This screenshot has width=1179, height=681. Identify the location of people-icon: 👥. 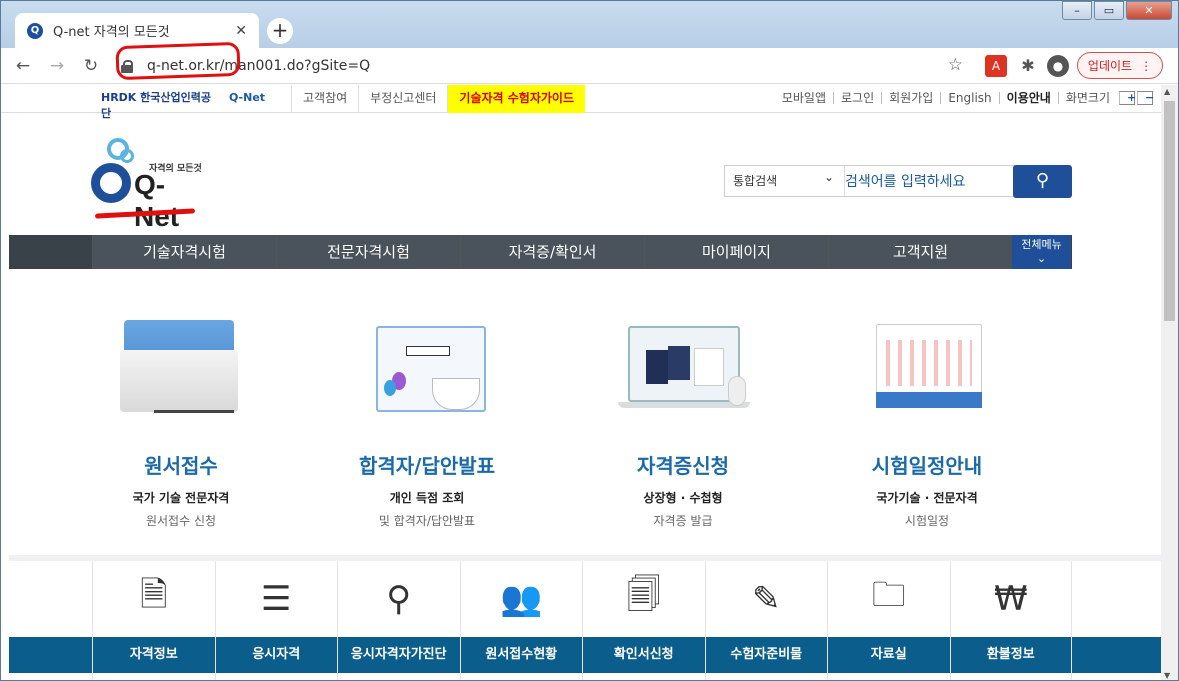
(521, 599).